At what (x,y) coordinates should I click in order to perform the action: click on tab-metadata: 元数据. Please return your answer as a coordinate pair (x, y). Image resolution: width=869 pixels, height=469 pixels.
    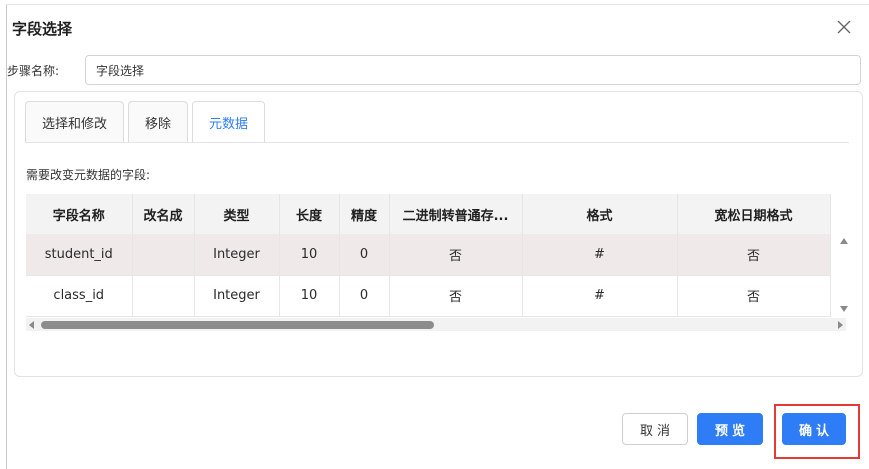
    Looking at the image, I should click on (229, 122).